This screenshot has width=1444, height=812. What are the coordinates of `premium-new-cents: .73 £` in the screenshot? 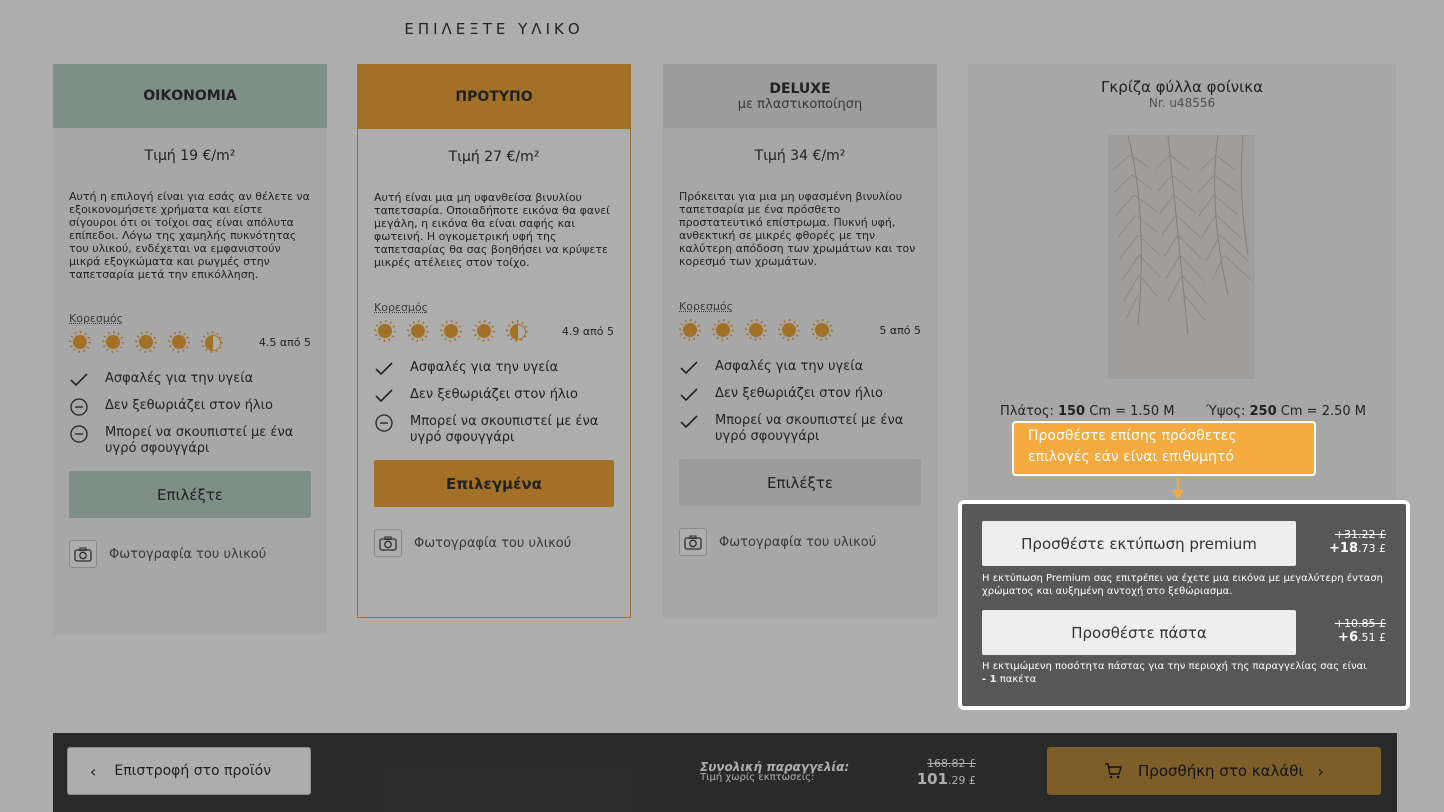 It's located at (1372, 548).